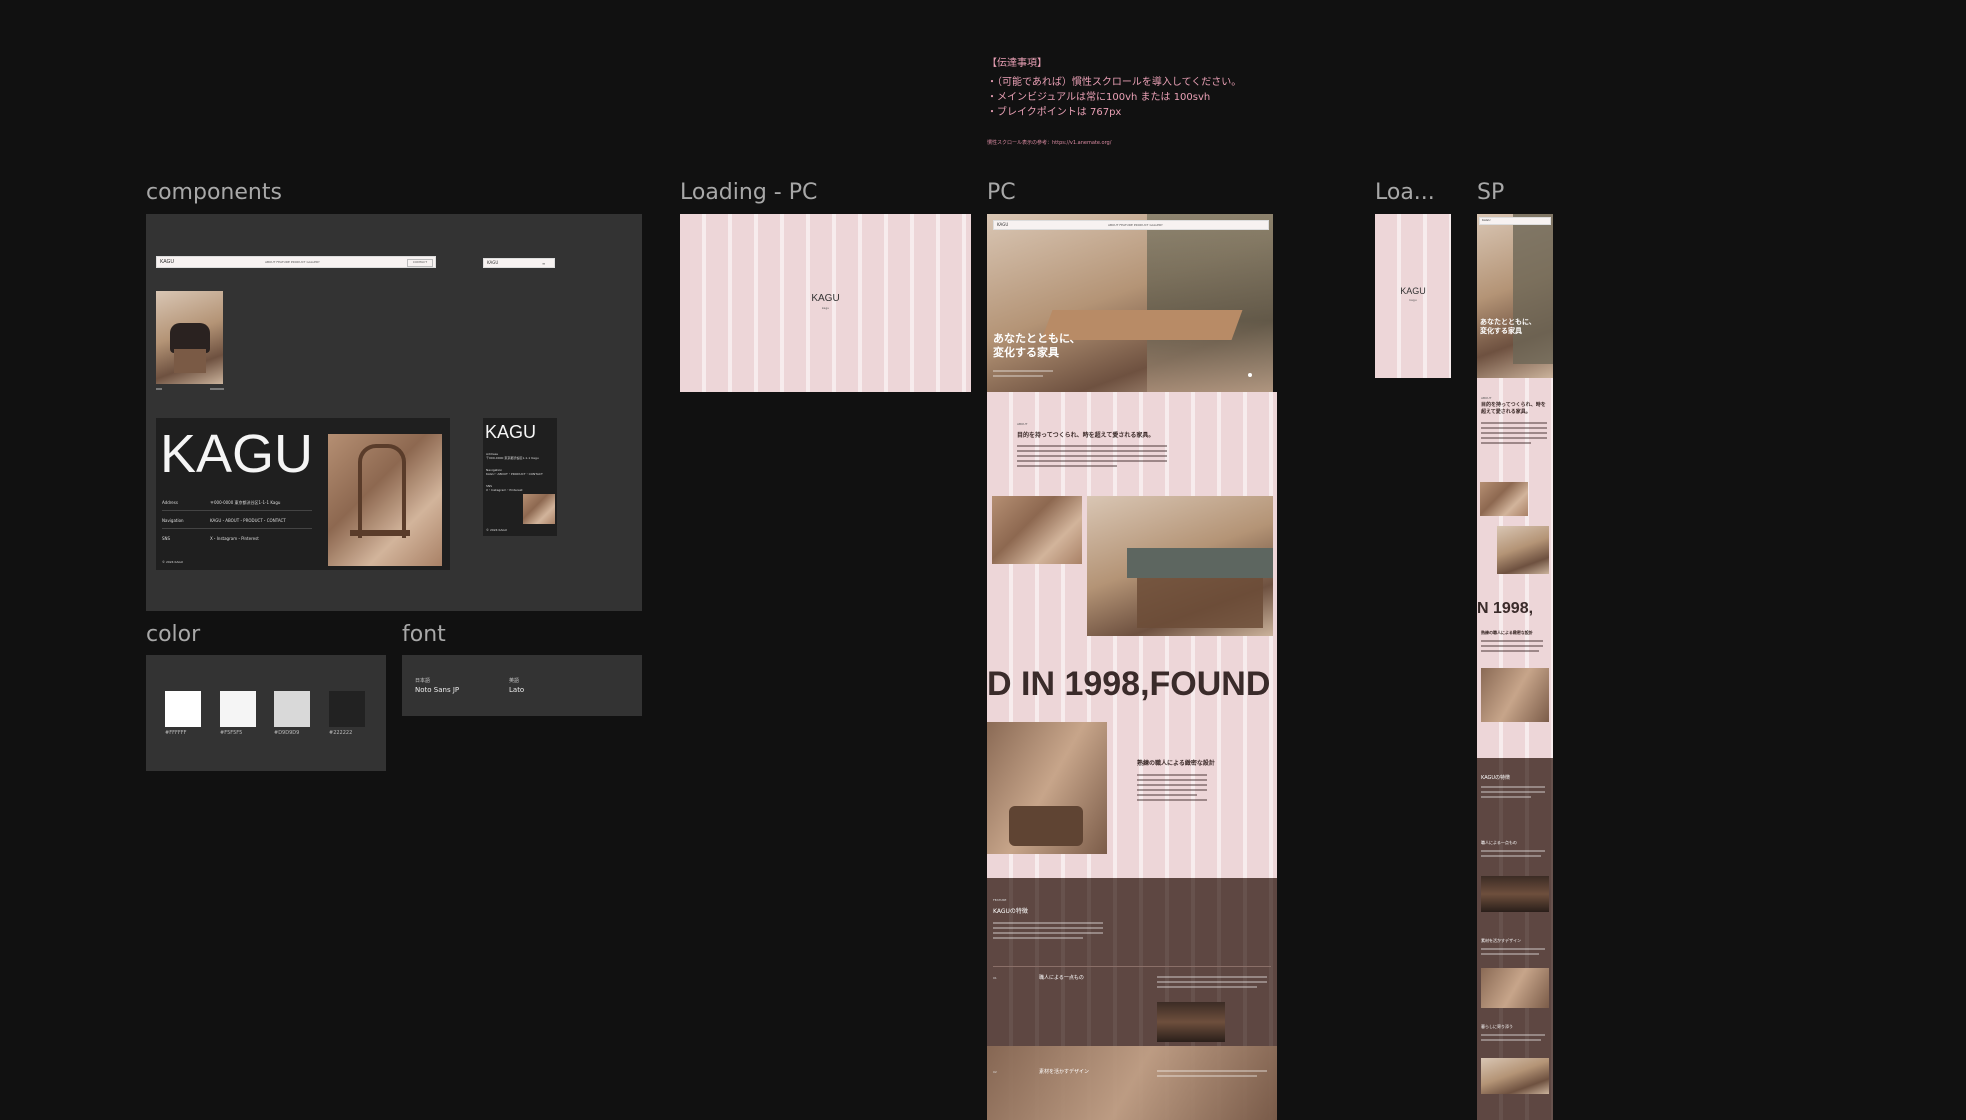 Image resolution: width=1966 pixels, height=1120 pixels. What do you see at coordinates (1515, 221) in the screenshot?
I see `sp-header: KAGU` at bounding box center [1515, 221].